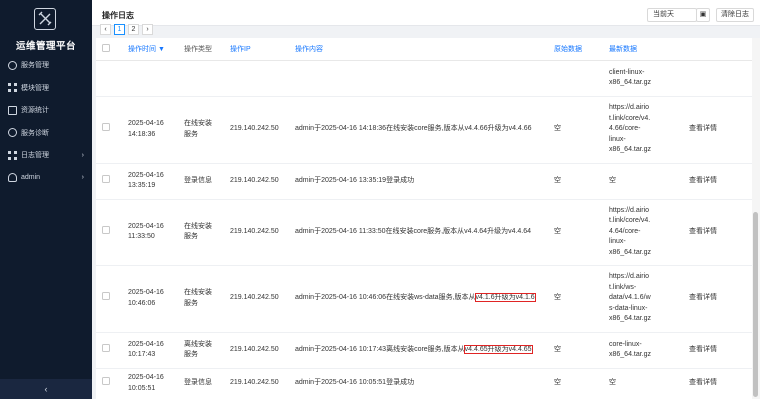 The height and width of the screenshot is (399, 760). Describe the element at coordinates (35, 66) in the screenshot. I see `sidebar-item-label: 服务管理` at that location.